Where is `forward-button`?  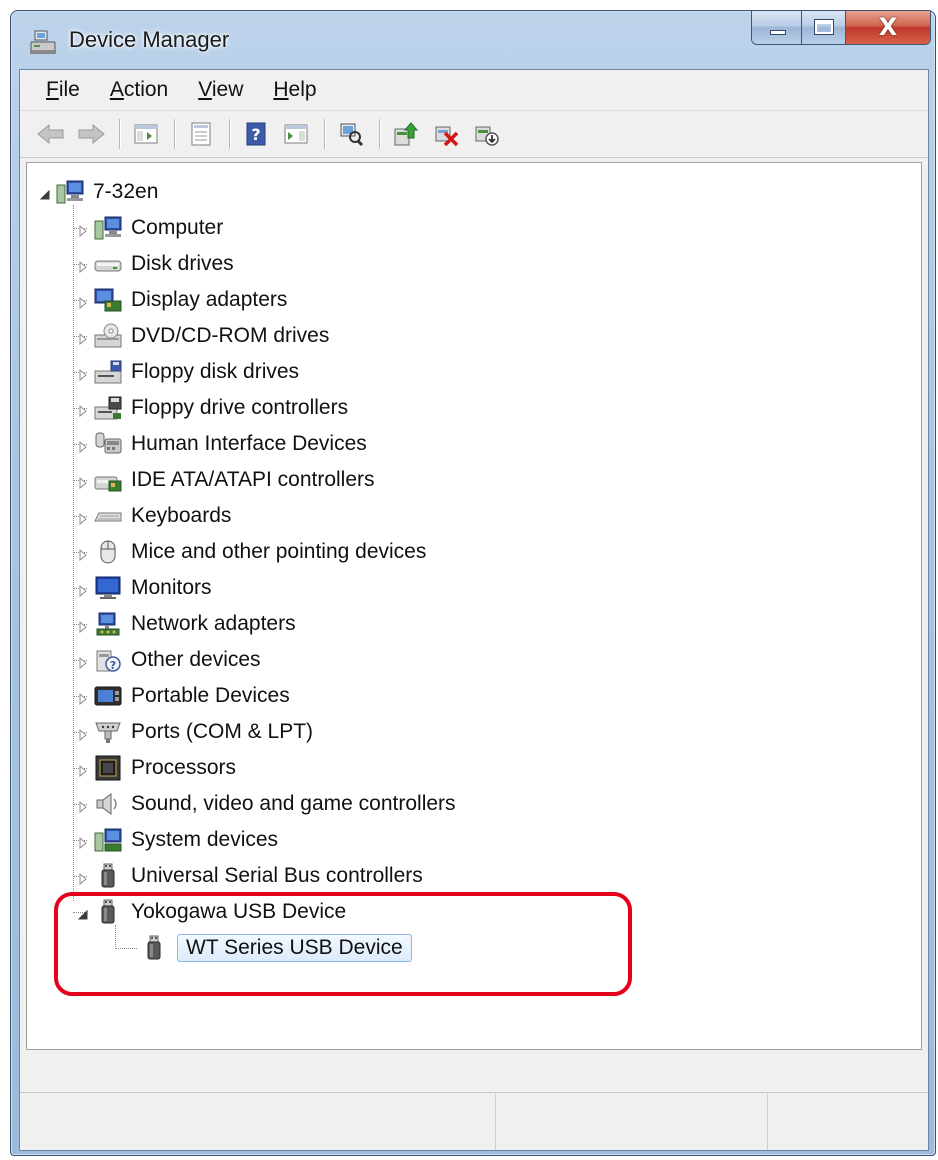 forward-button is located at coordinates (91, 134).